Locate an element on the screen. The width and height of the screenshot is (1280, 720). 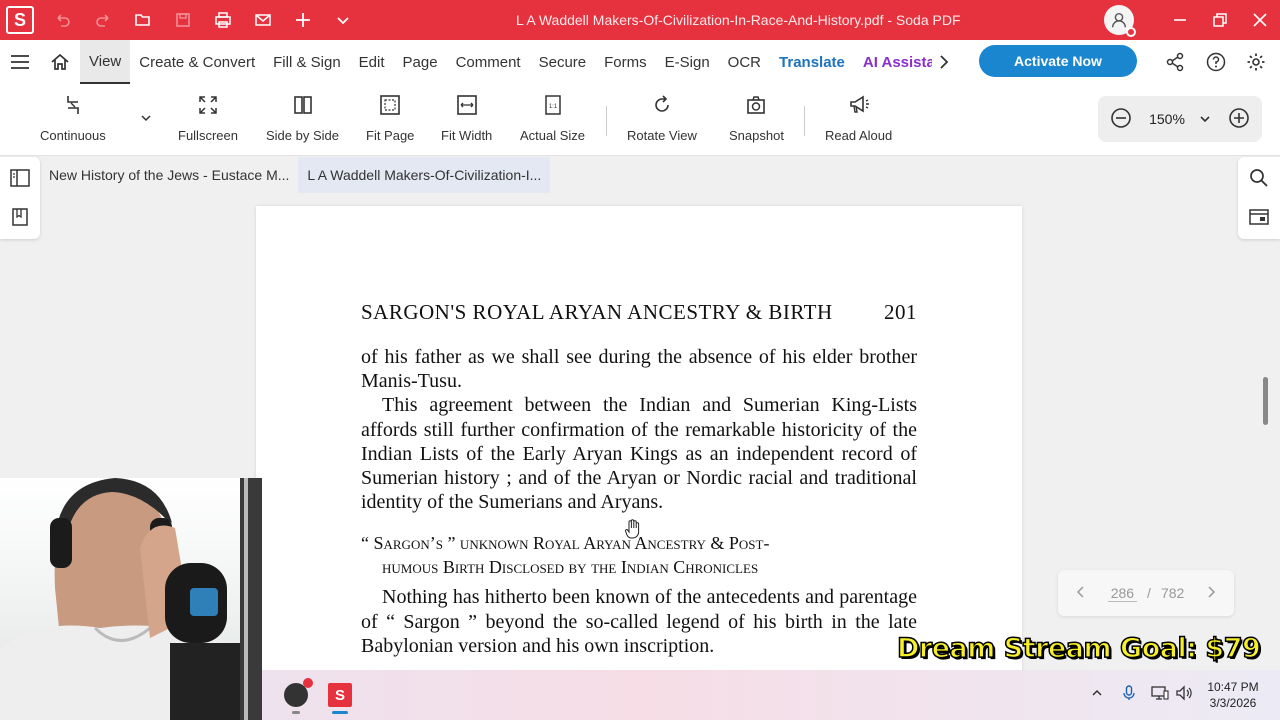
restore-icon is located at coordinates (1220, 20).